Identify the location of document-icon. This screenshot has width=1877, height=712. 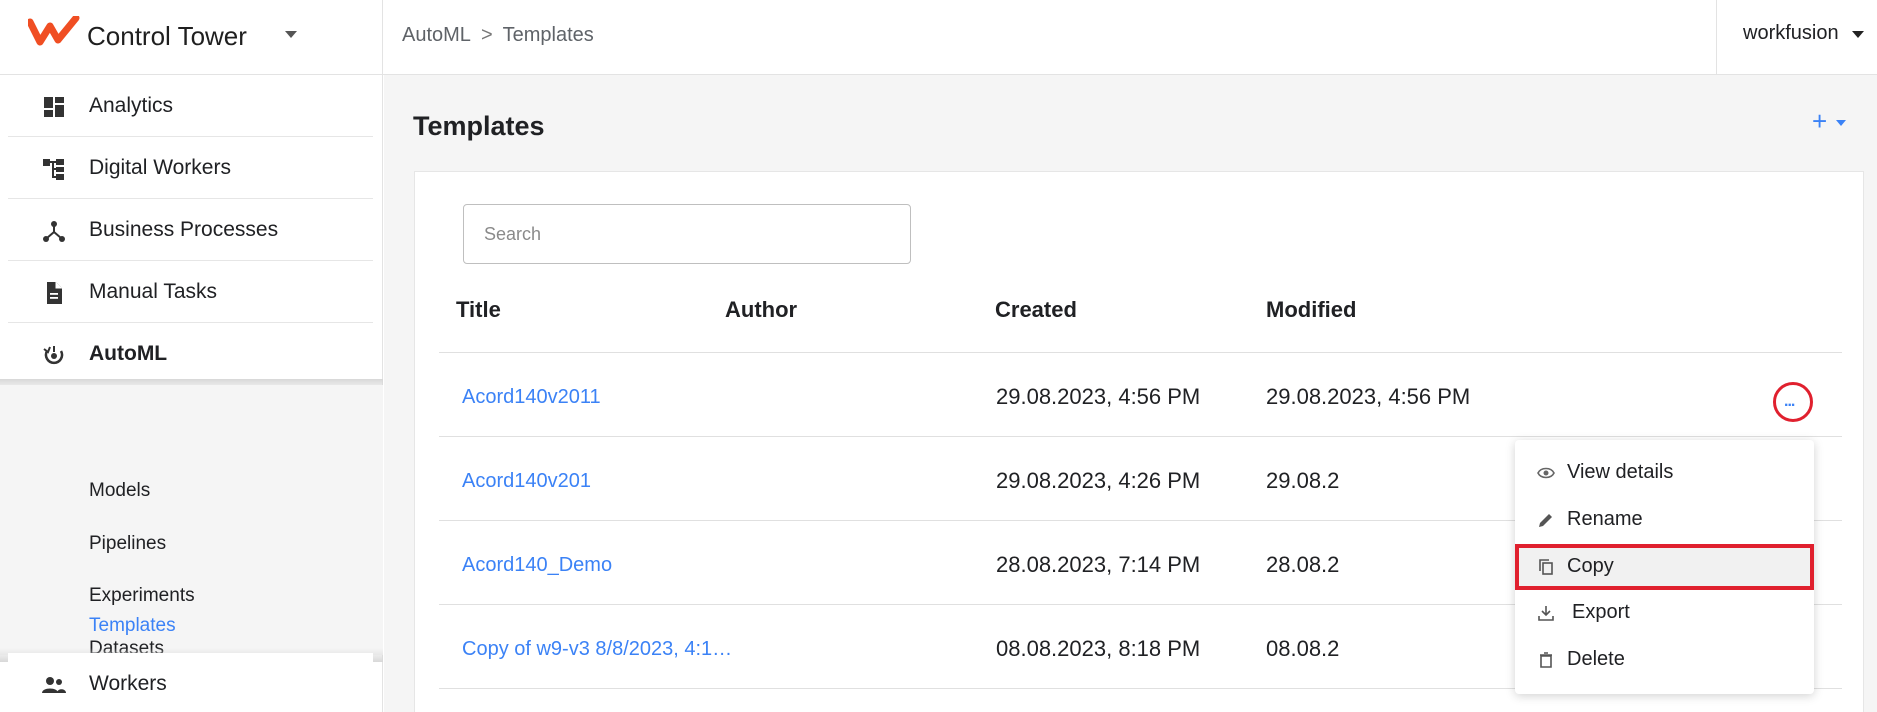
(54, 293).